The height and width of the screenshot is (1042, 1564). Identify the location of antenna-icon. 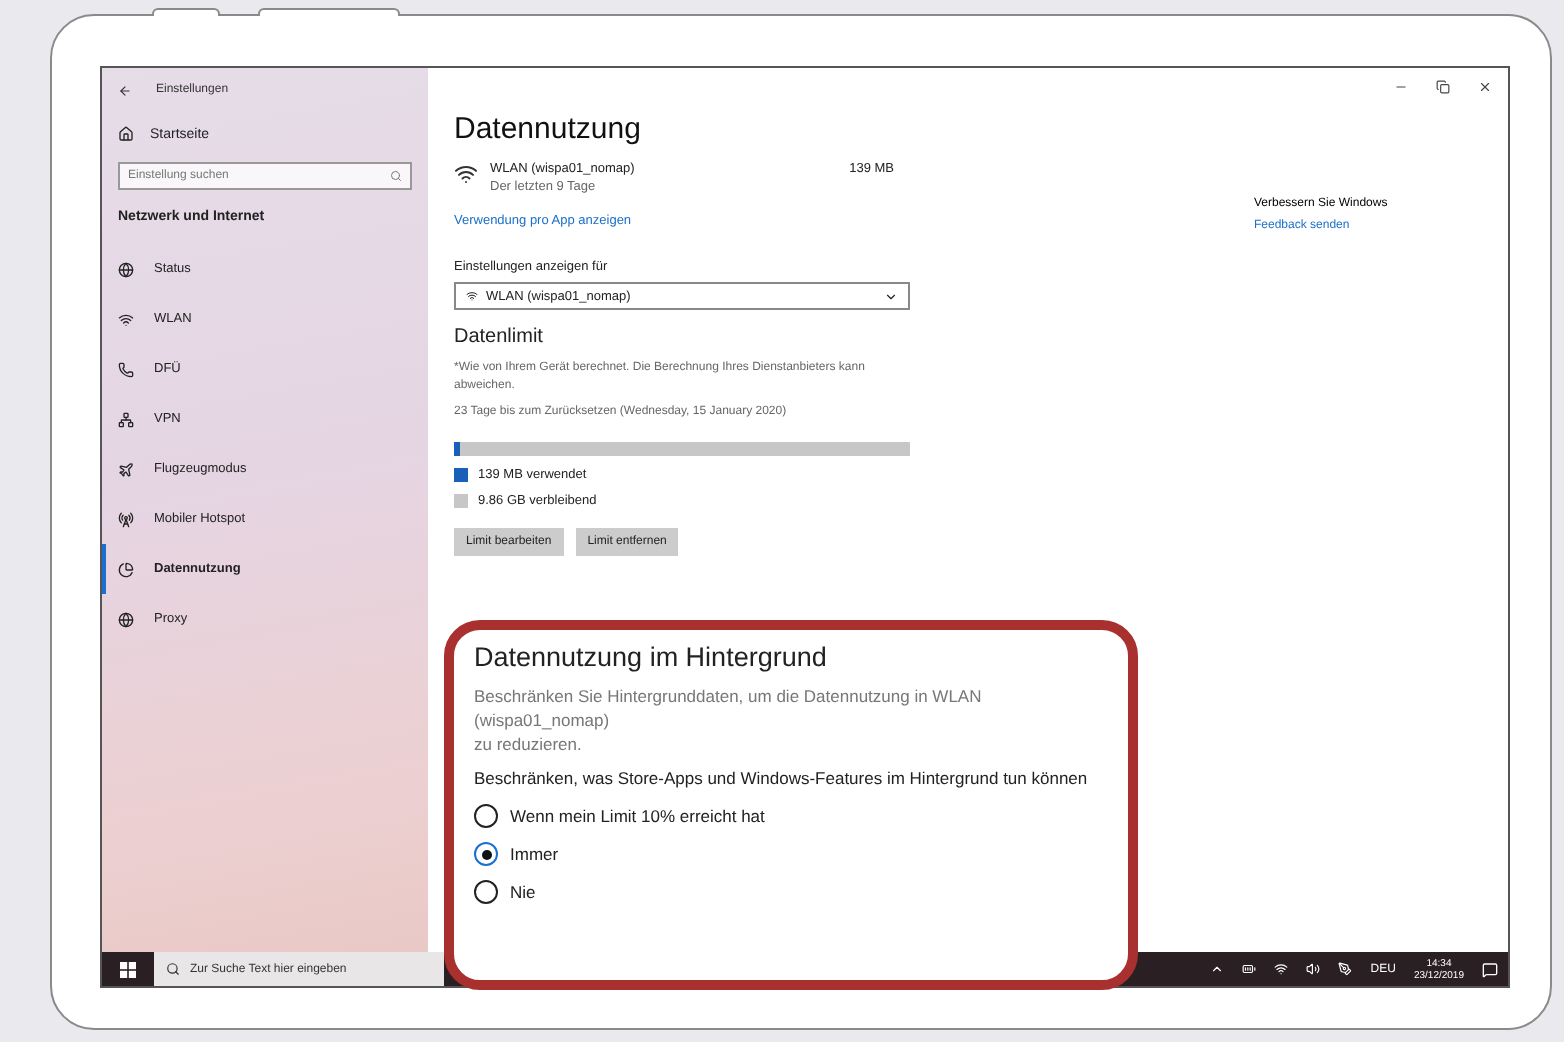
(126, 519).